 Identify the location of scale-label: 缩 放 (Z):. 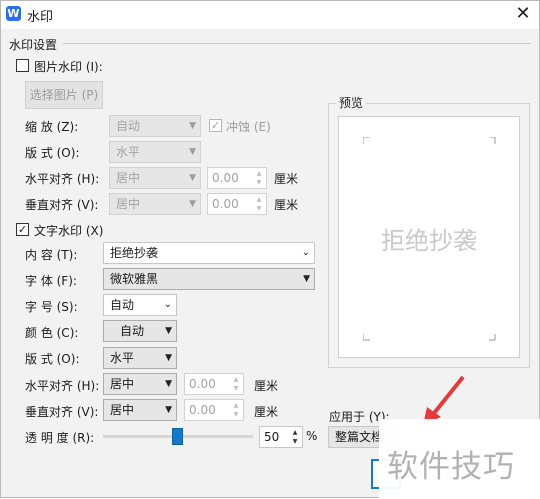
(52, 127).